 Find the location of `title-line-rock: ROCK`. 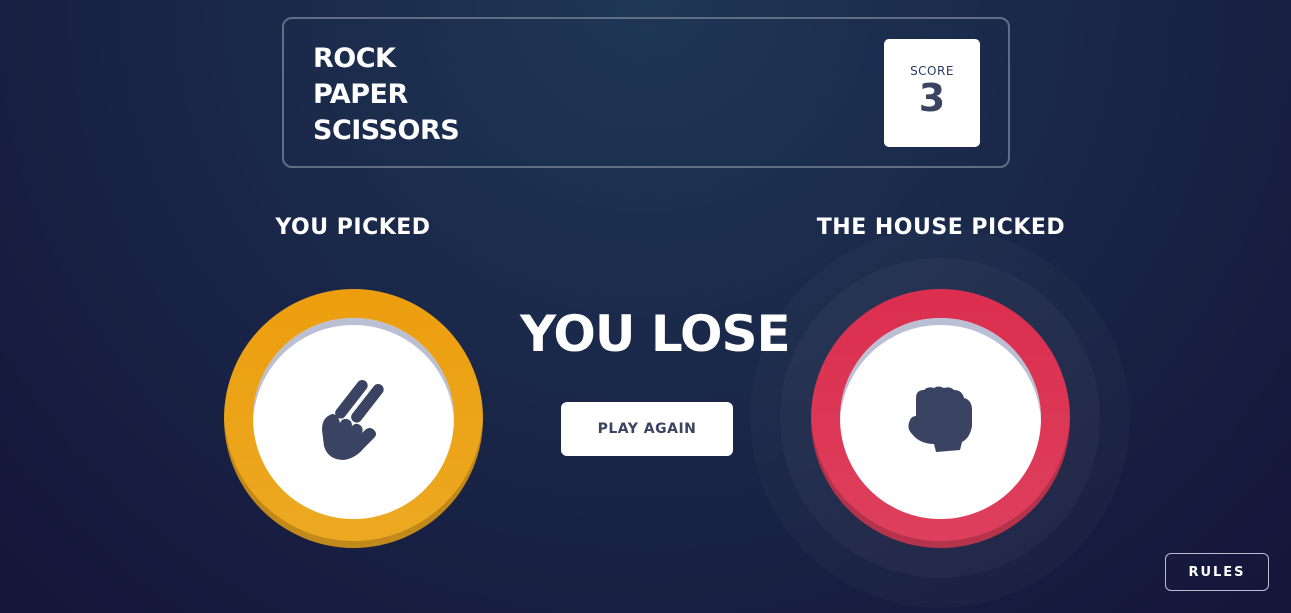

title-line-rock: ROCK is located at coordinates (354, 58).